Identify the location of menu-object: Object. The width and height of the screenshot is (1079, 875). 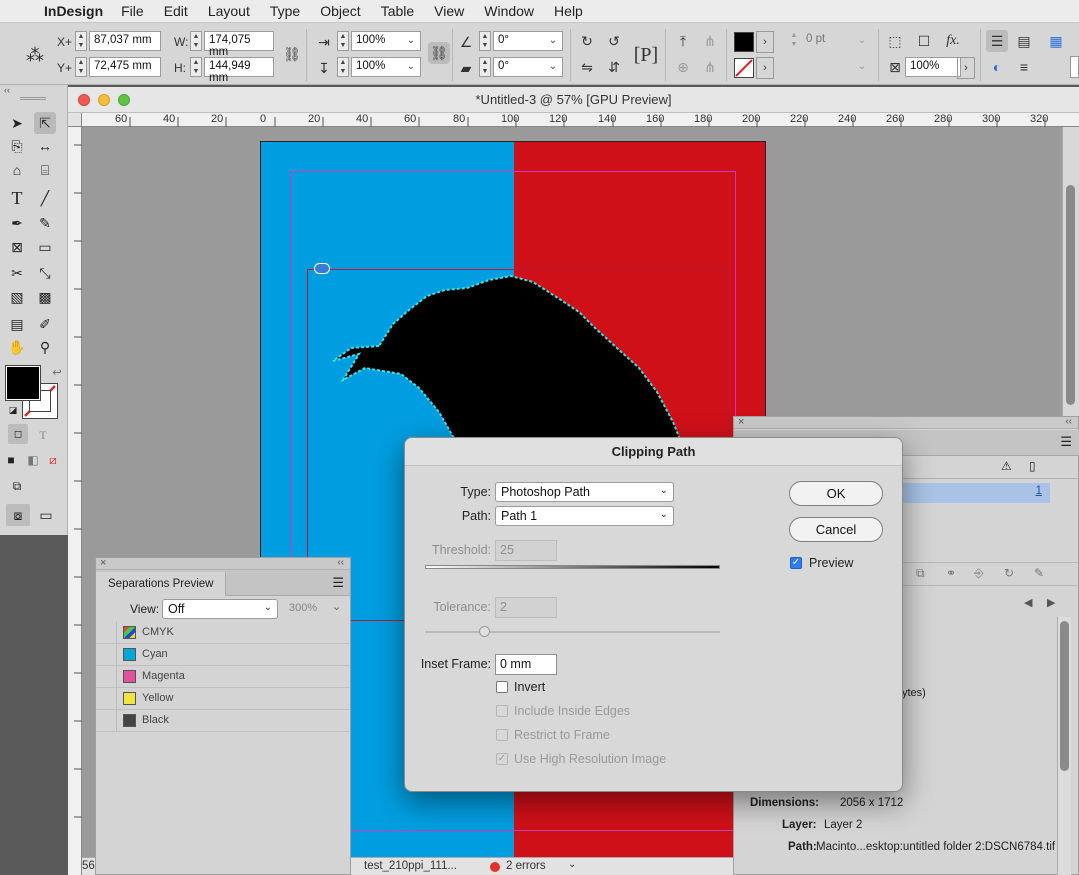
(340, 11).